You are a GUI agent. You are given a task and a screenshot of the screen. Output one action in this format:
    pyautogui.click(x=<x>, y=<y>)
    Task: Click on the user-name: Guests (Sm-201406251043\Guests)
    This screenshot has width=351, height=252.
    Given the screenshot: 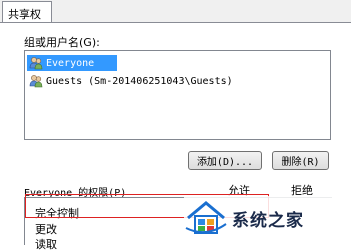 What is the action you would take?
    pyautogui.click(x=139, y=81)
    